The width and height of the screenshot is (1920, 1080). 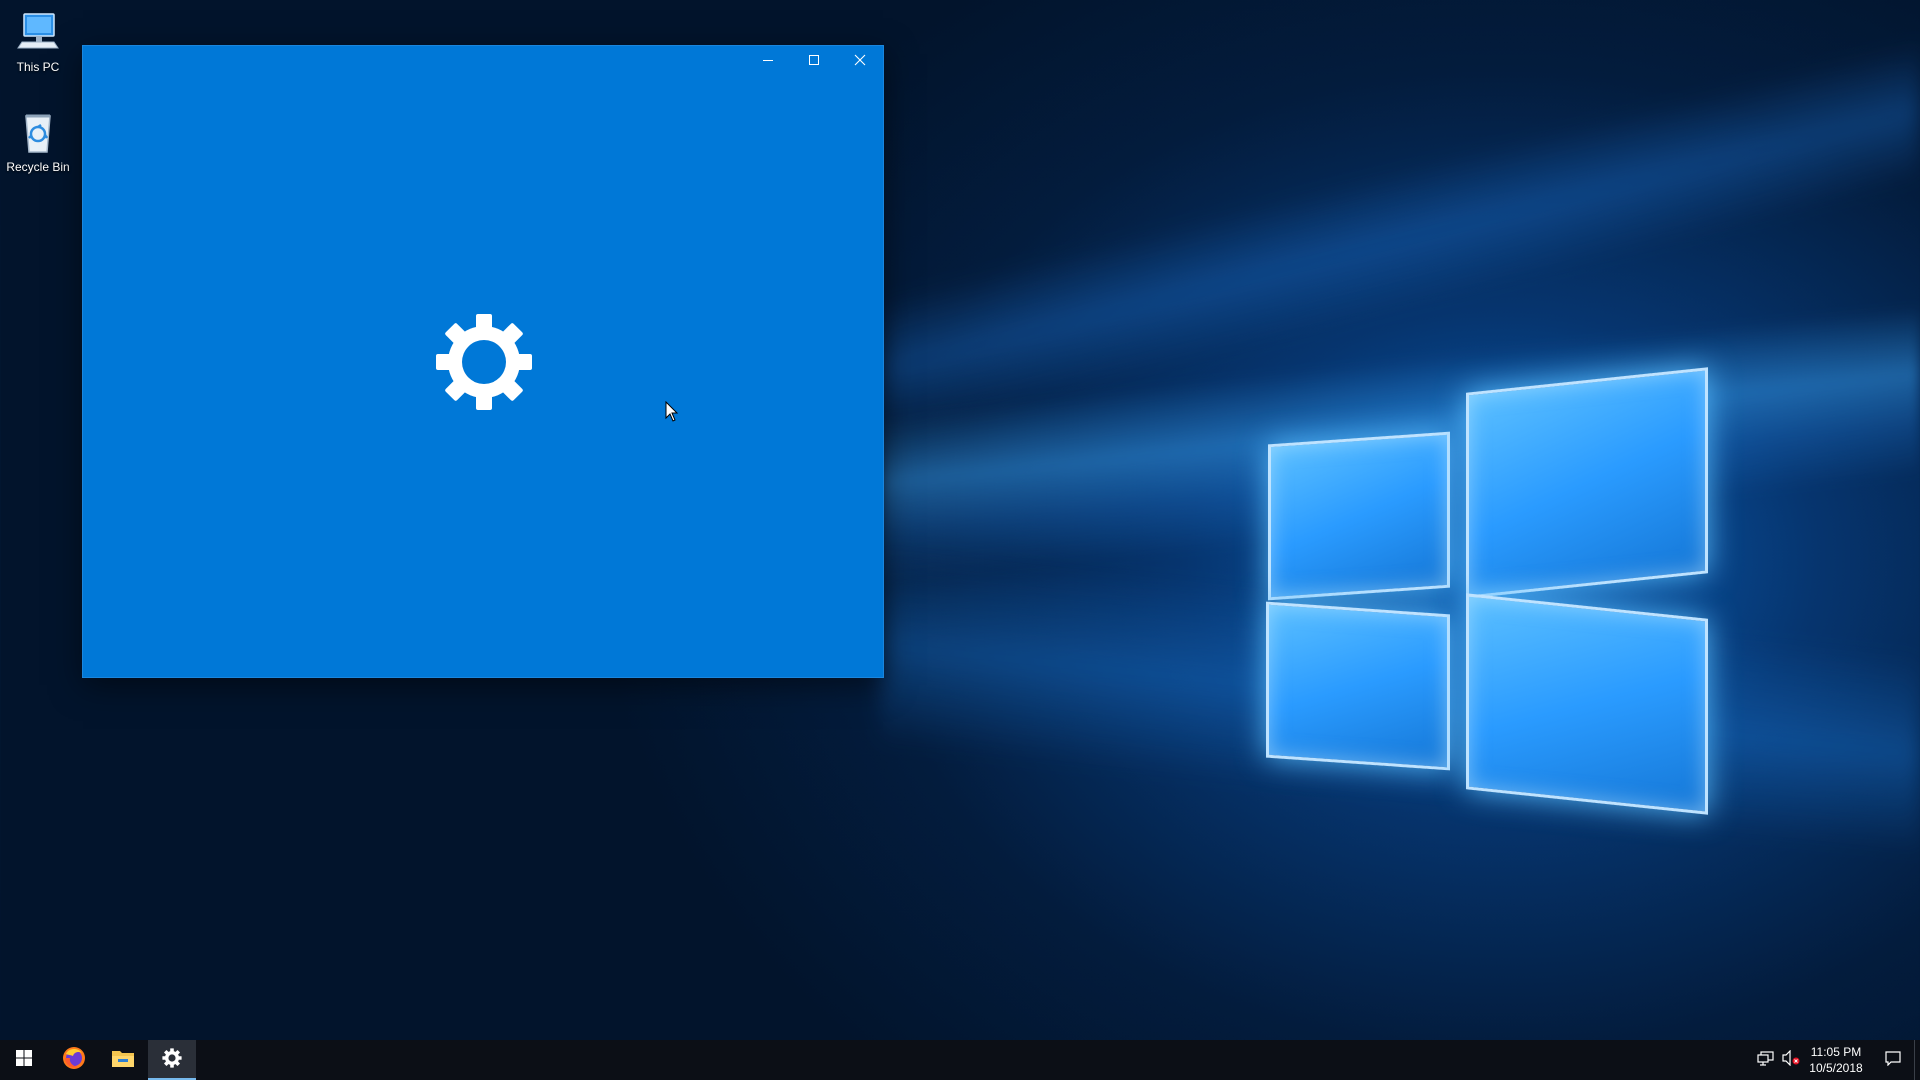 I want to click on window-titlebar, so click(x=814, y=62).